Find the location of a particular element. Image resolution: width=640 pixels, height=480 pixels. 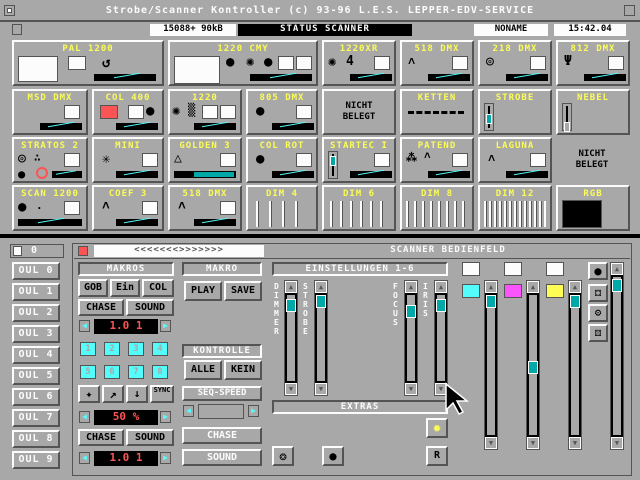

output-3: OUL 3 is located at coordinates (36, 334).